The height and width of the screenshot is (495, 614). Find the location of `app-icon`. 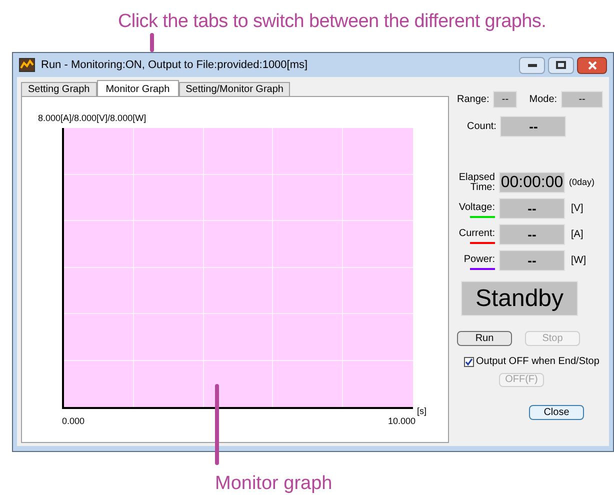

app-icon is located at coordinates (27, 65).